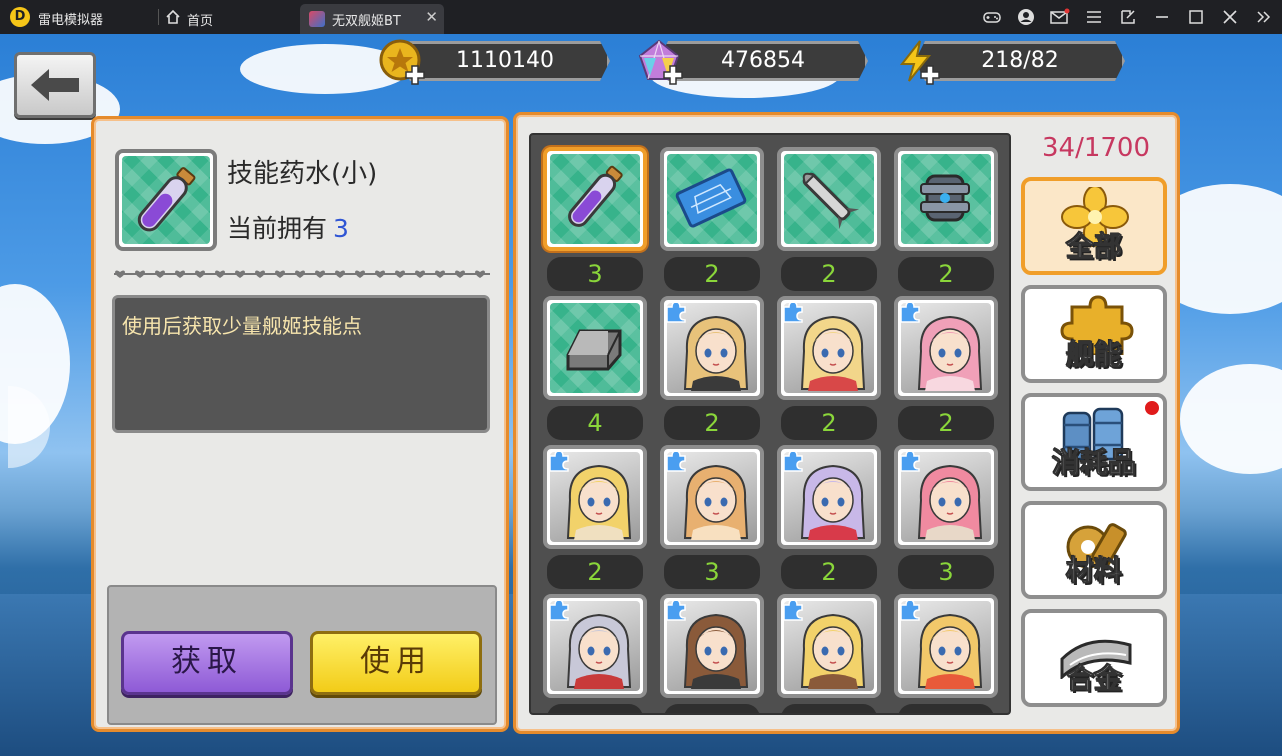  What do you see at coordinates (930, 75) in the screenshot?
I see `add-energy-icon` at bounding box center [930, 75].